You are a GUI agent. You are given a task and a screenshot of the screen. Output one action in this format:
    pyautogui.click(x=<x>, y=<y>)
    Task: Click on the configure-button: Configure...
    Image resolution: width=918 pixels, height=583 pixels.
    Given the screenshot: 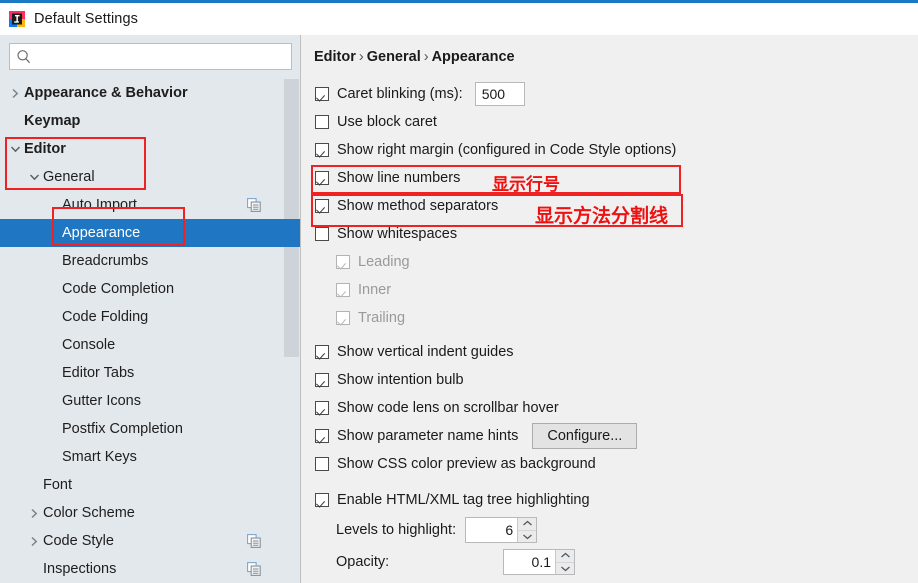 What is the action you would take?
    pyautogui.click(x=585, y=436)
    